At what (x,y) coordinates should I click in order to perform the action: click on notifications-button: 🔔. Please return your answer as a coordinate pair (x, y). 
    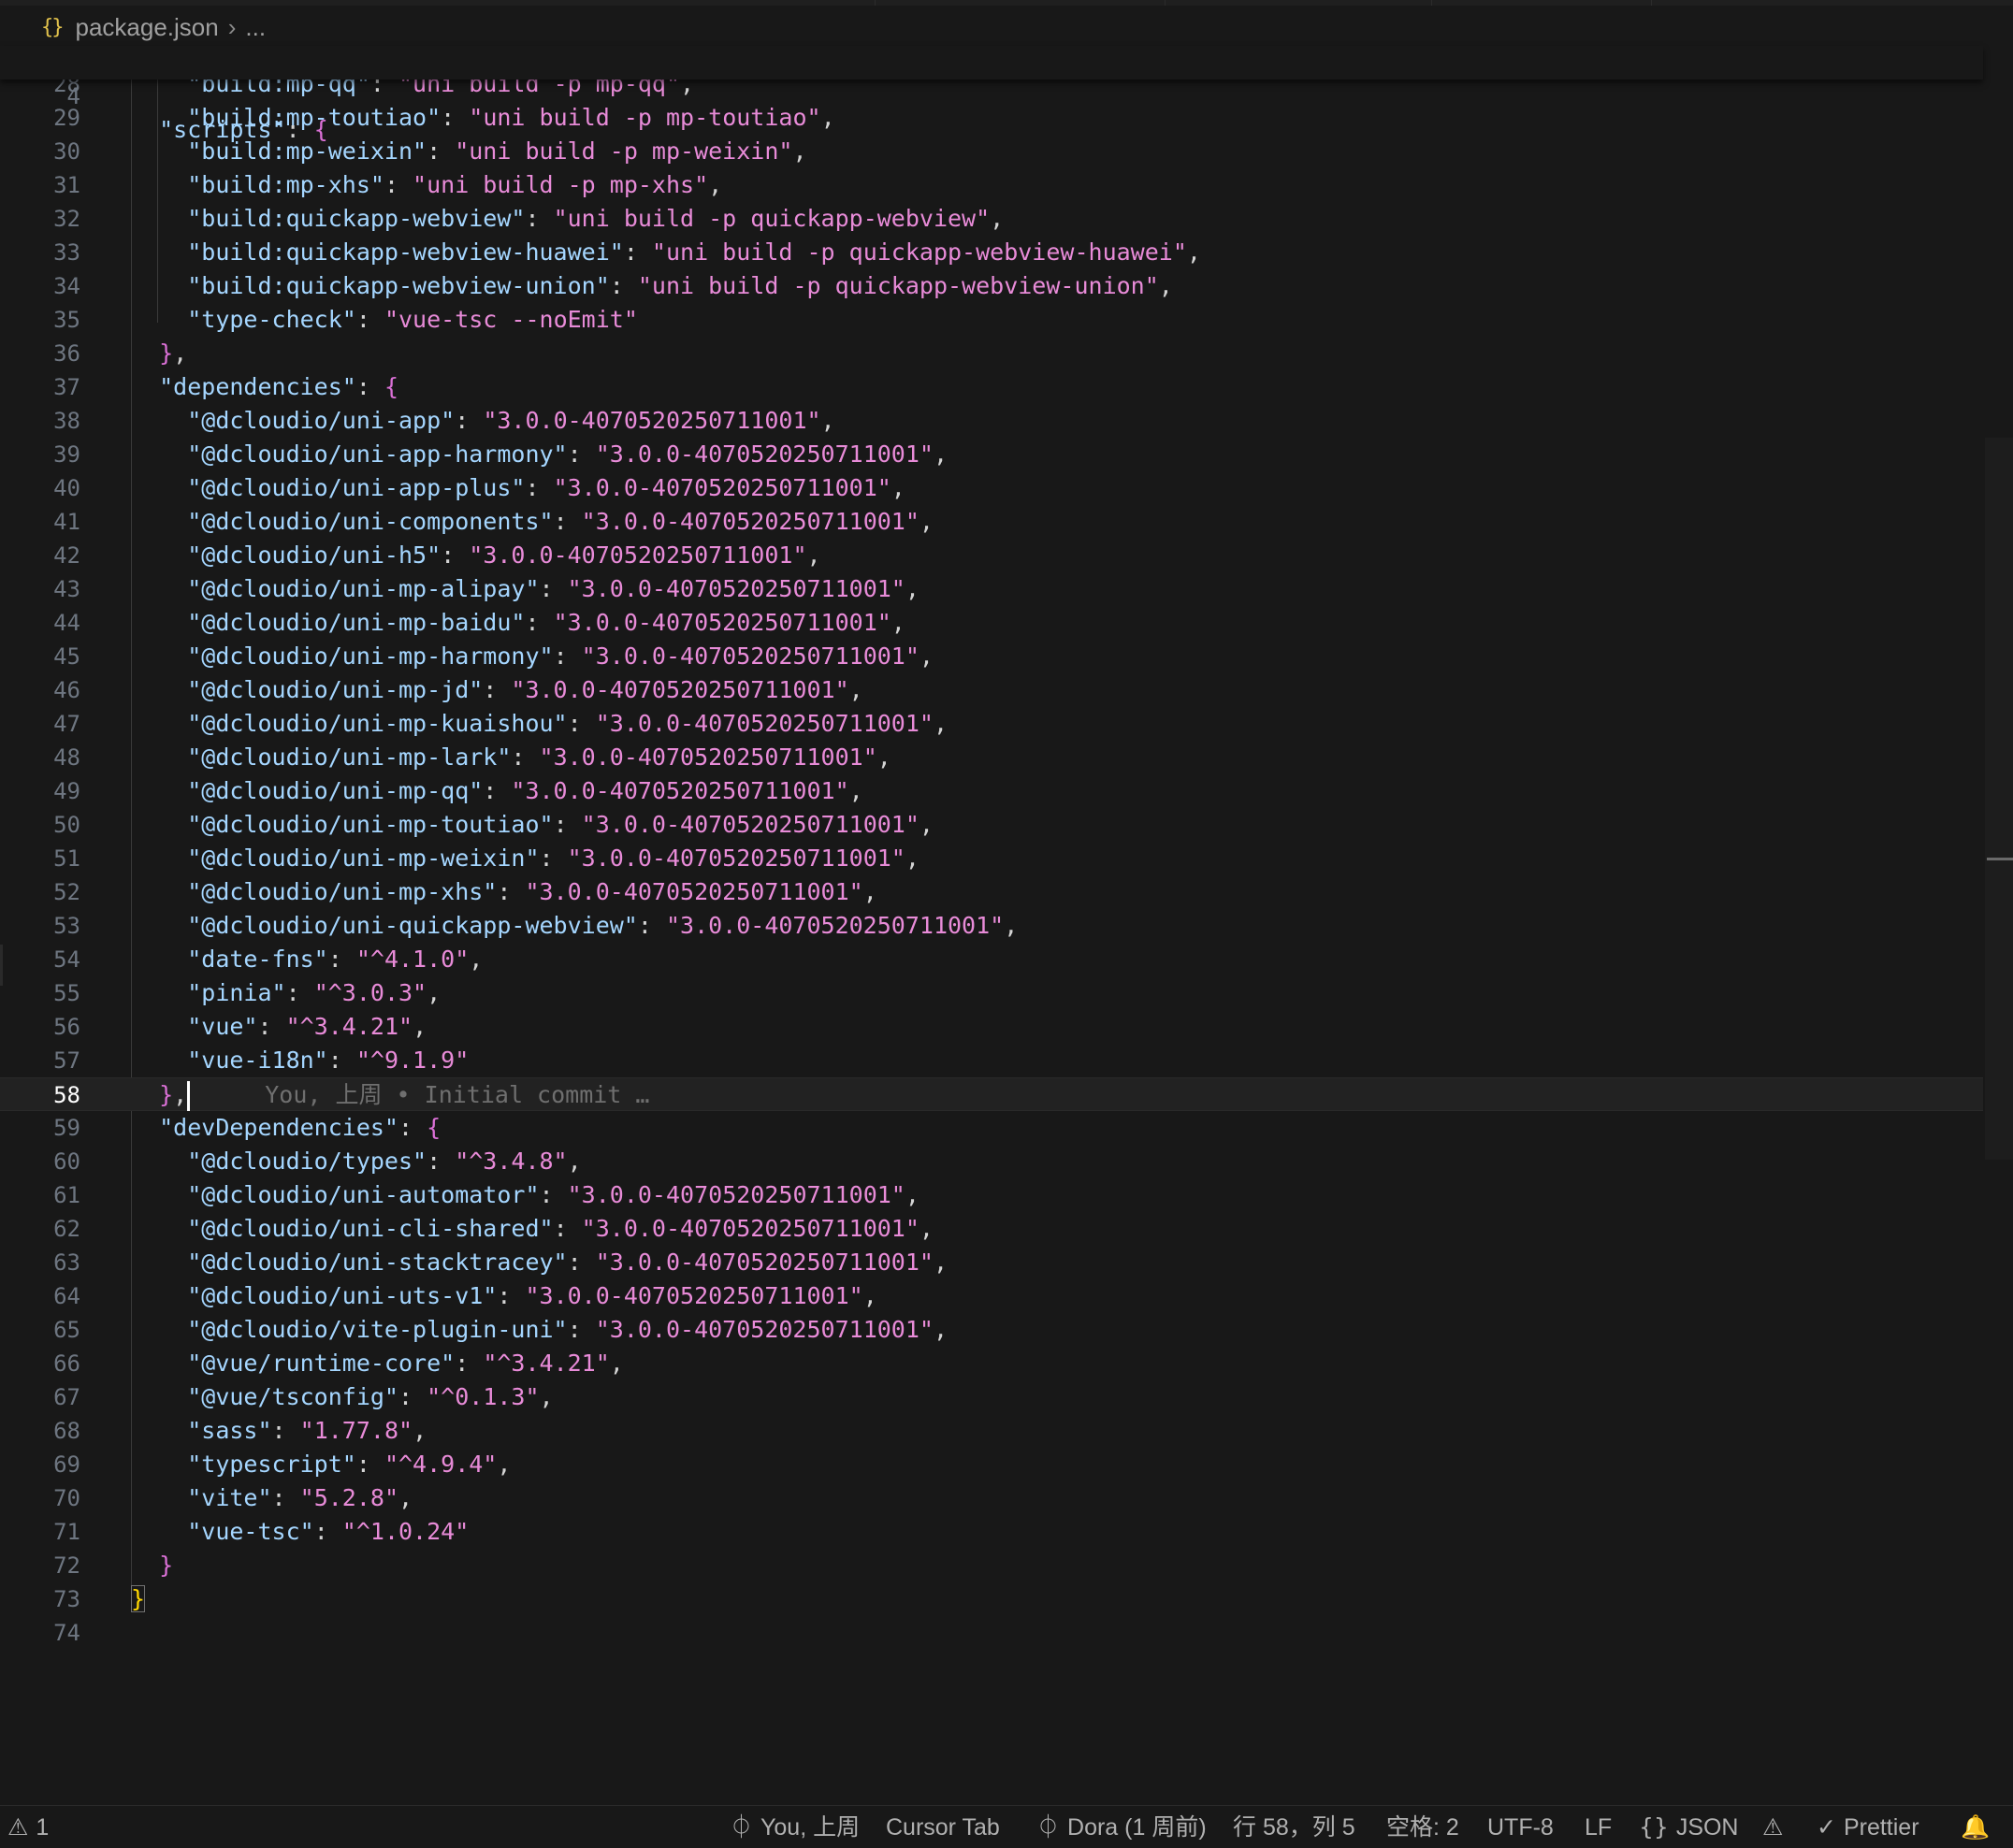
    Looking at the image, I should click on (1979, 1827).